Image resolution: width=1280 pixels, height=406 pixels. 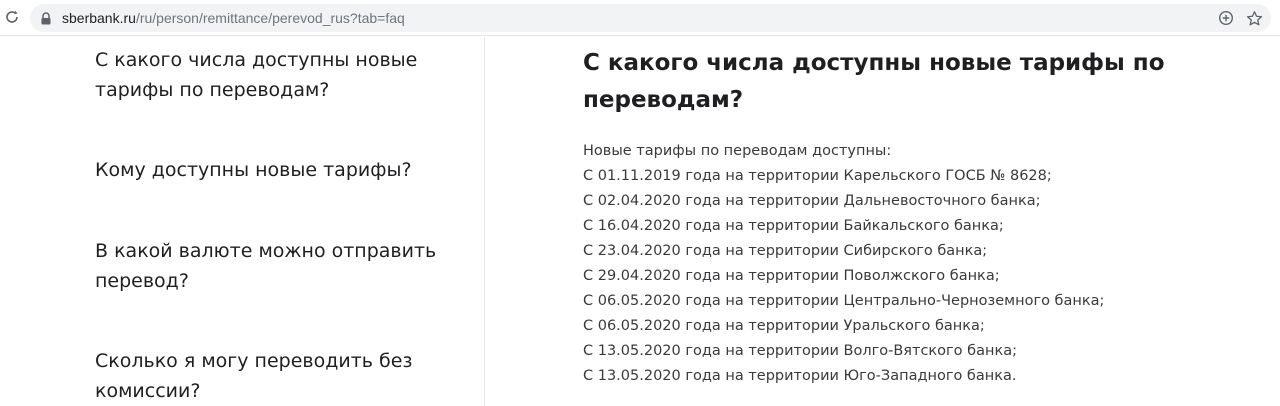 What do you see at coordinates (1254, 18) in the screenshot?
I see `bookmark-star-icon` at bounding box center [1254, 18].